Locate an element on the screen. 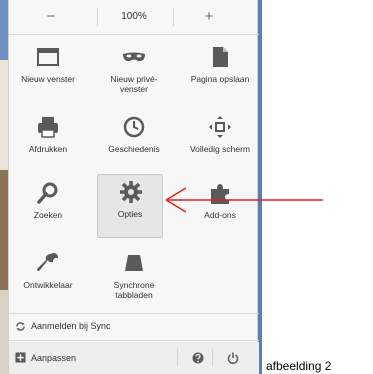  printer-icon is located at coordinates (48, 127).